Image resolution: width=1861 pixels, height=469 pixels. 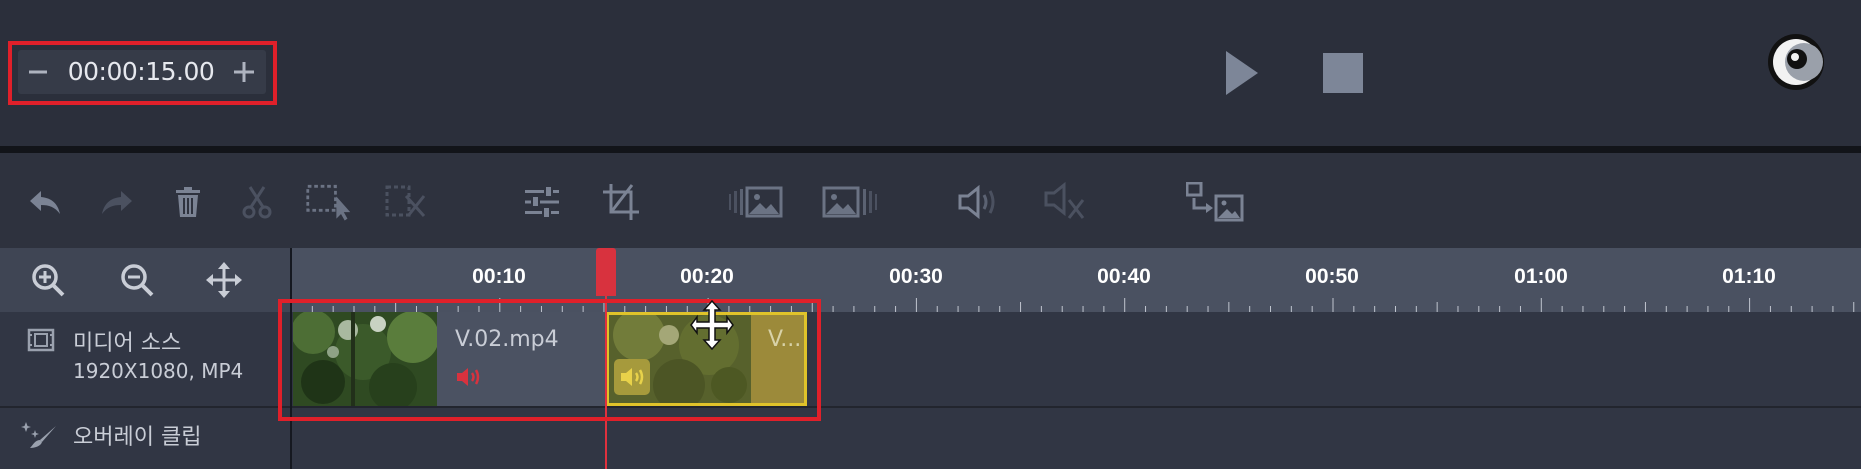 I want to click on play-button, so click(x=1242, y=73).